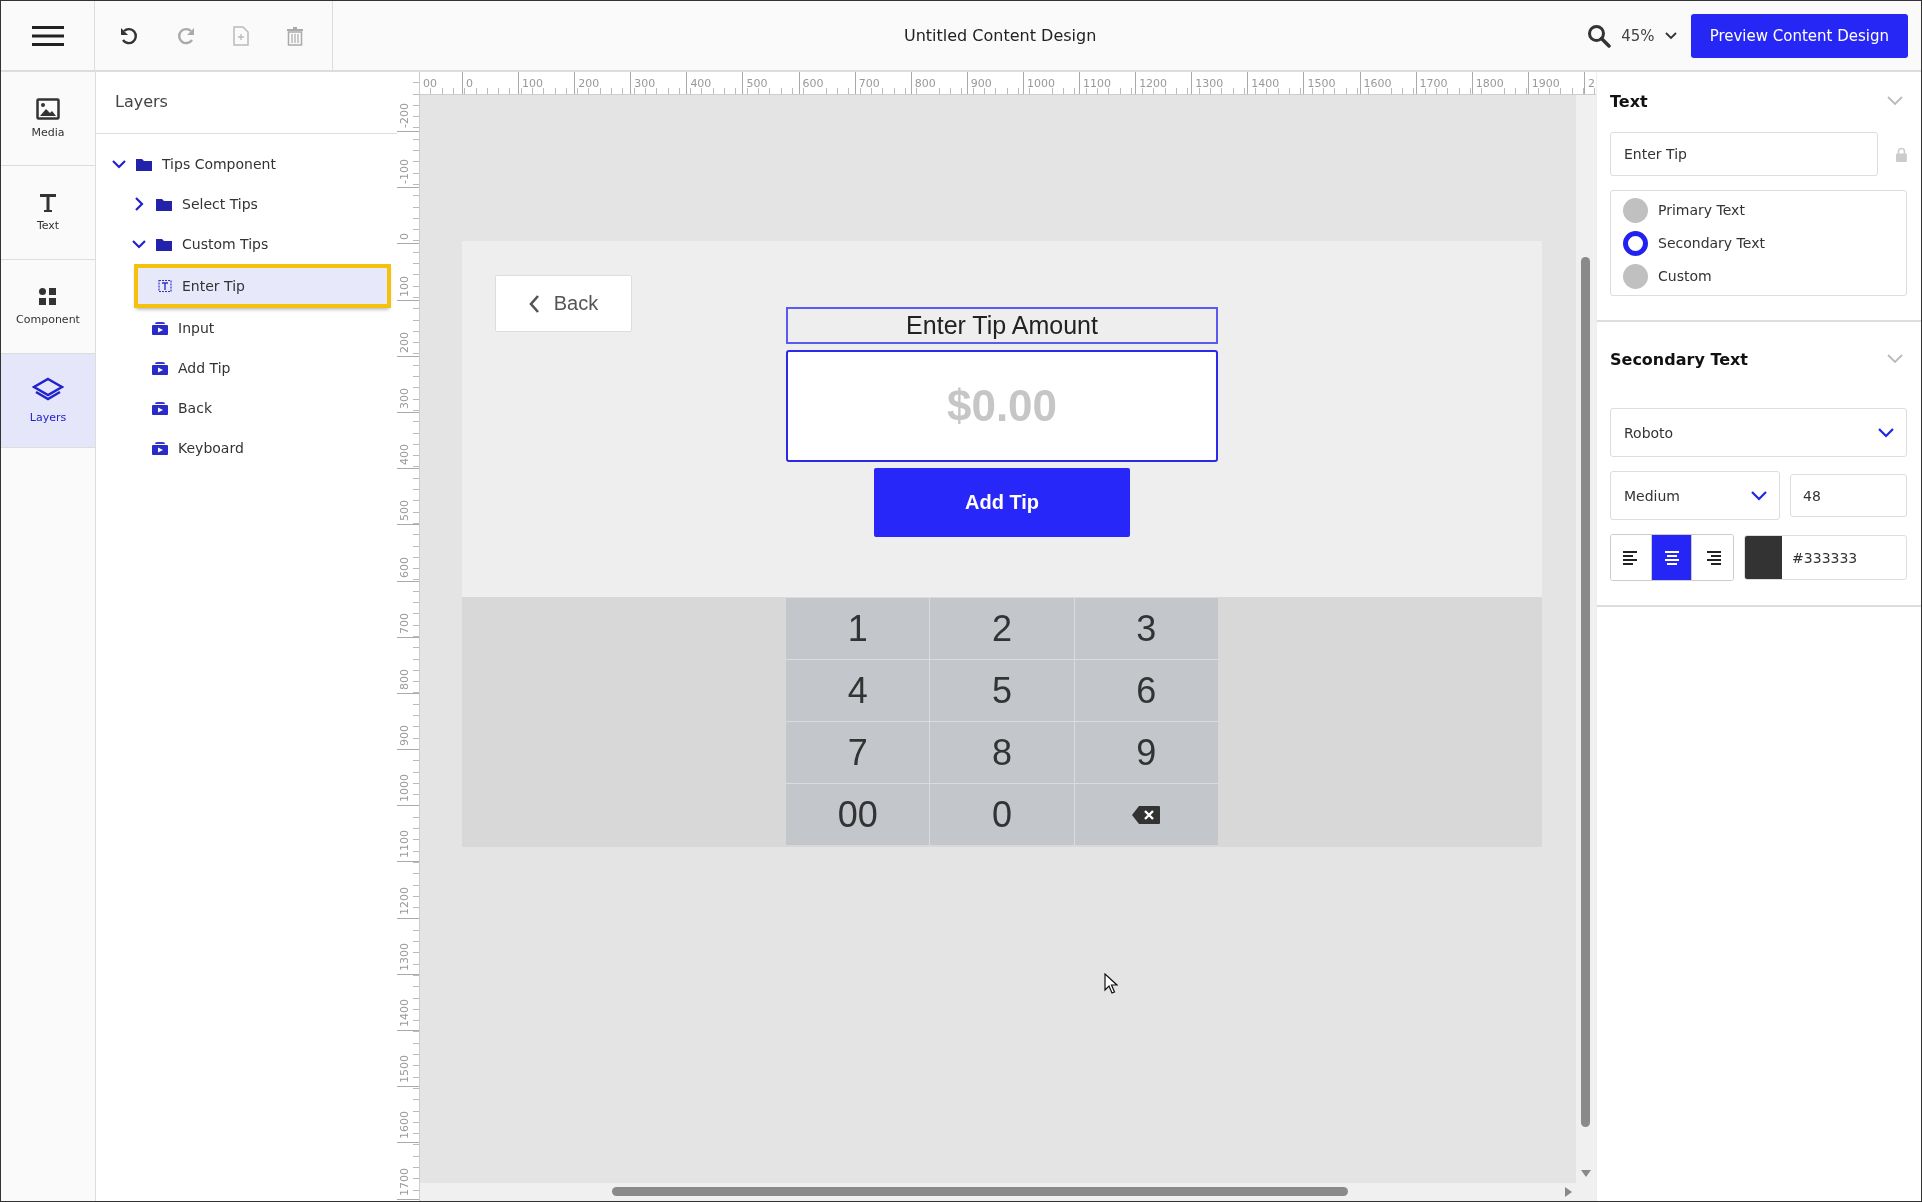 The image size is (1922, 1202). What do you see at coordinates (165, 286) in the screenshot?
I see `text-box-icon` at bounding box center [165, 286].